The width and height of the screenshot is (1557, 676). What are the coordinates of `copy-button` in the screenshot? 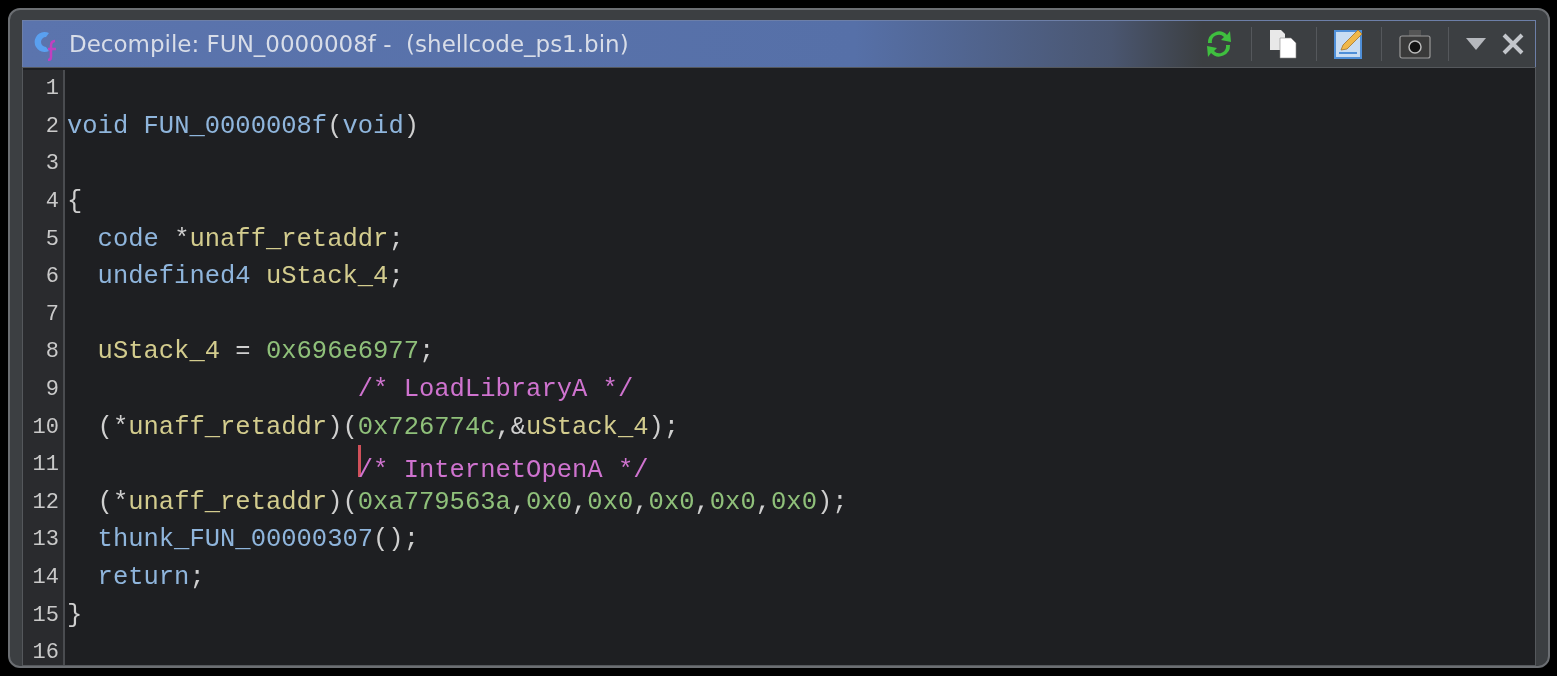 It's located at (1284, 44).